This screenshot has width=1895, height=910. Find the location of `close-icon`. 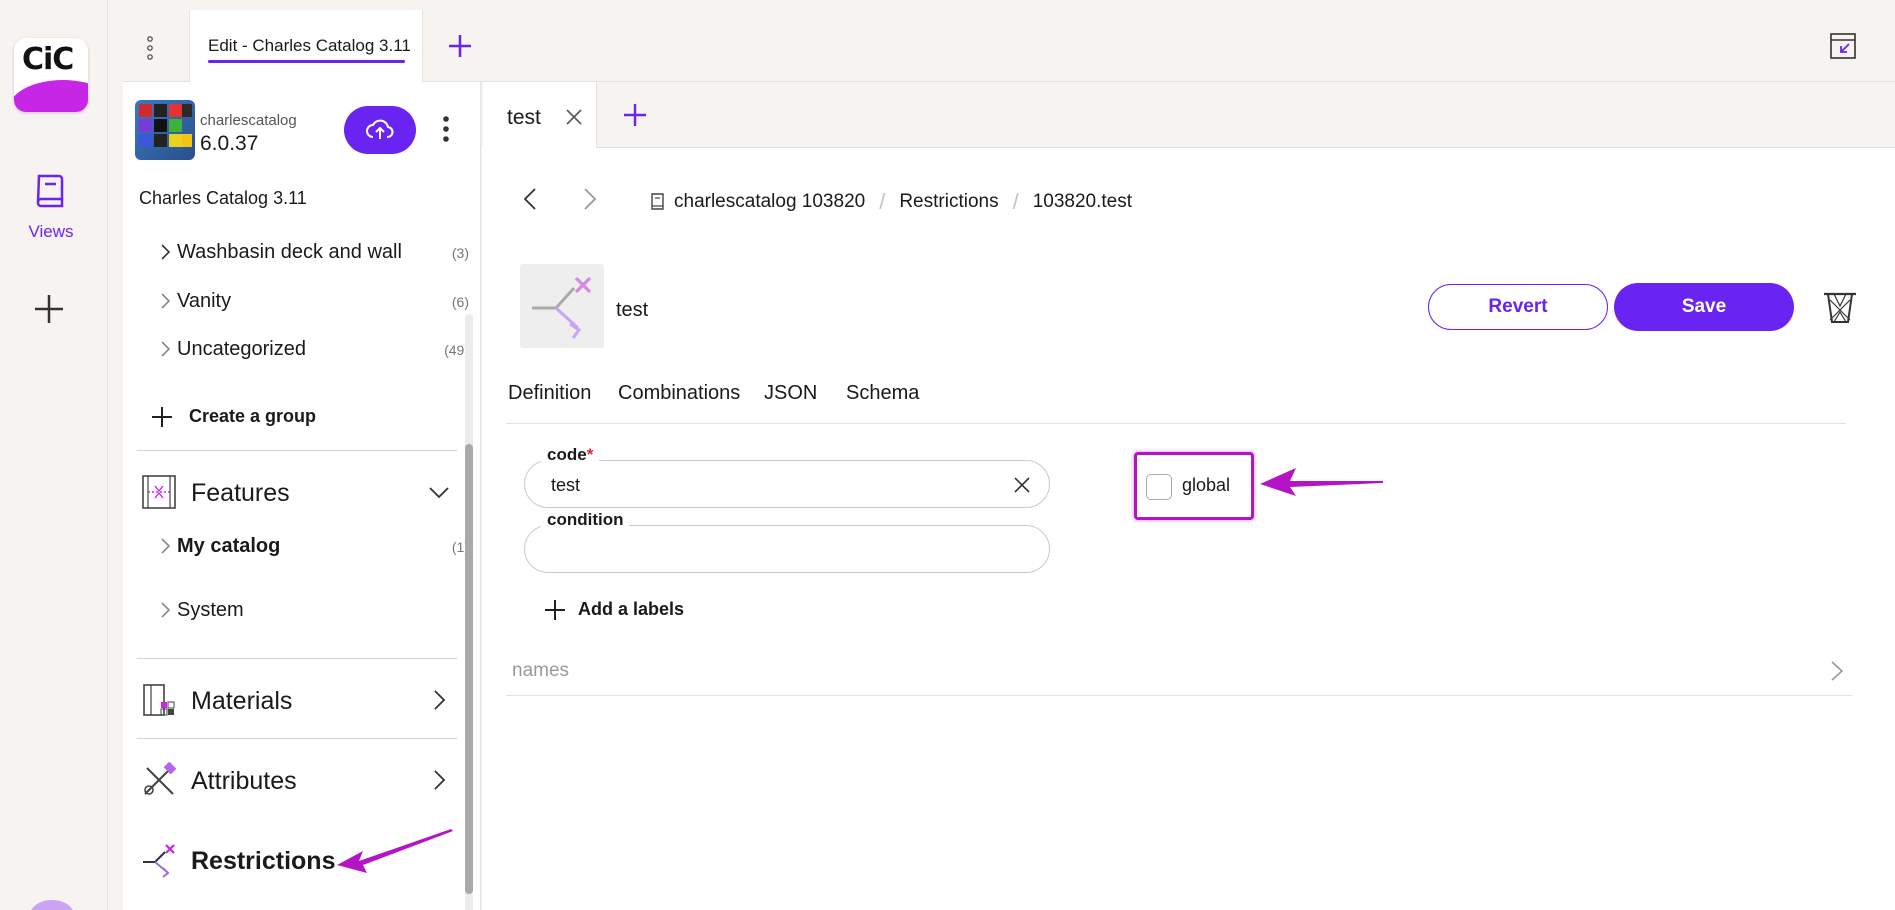

close-icon is located at coordinates (574, 117).